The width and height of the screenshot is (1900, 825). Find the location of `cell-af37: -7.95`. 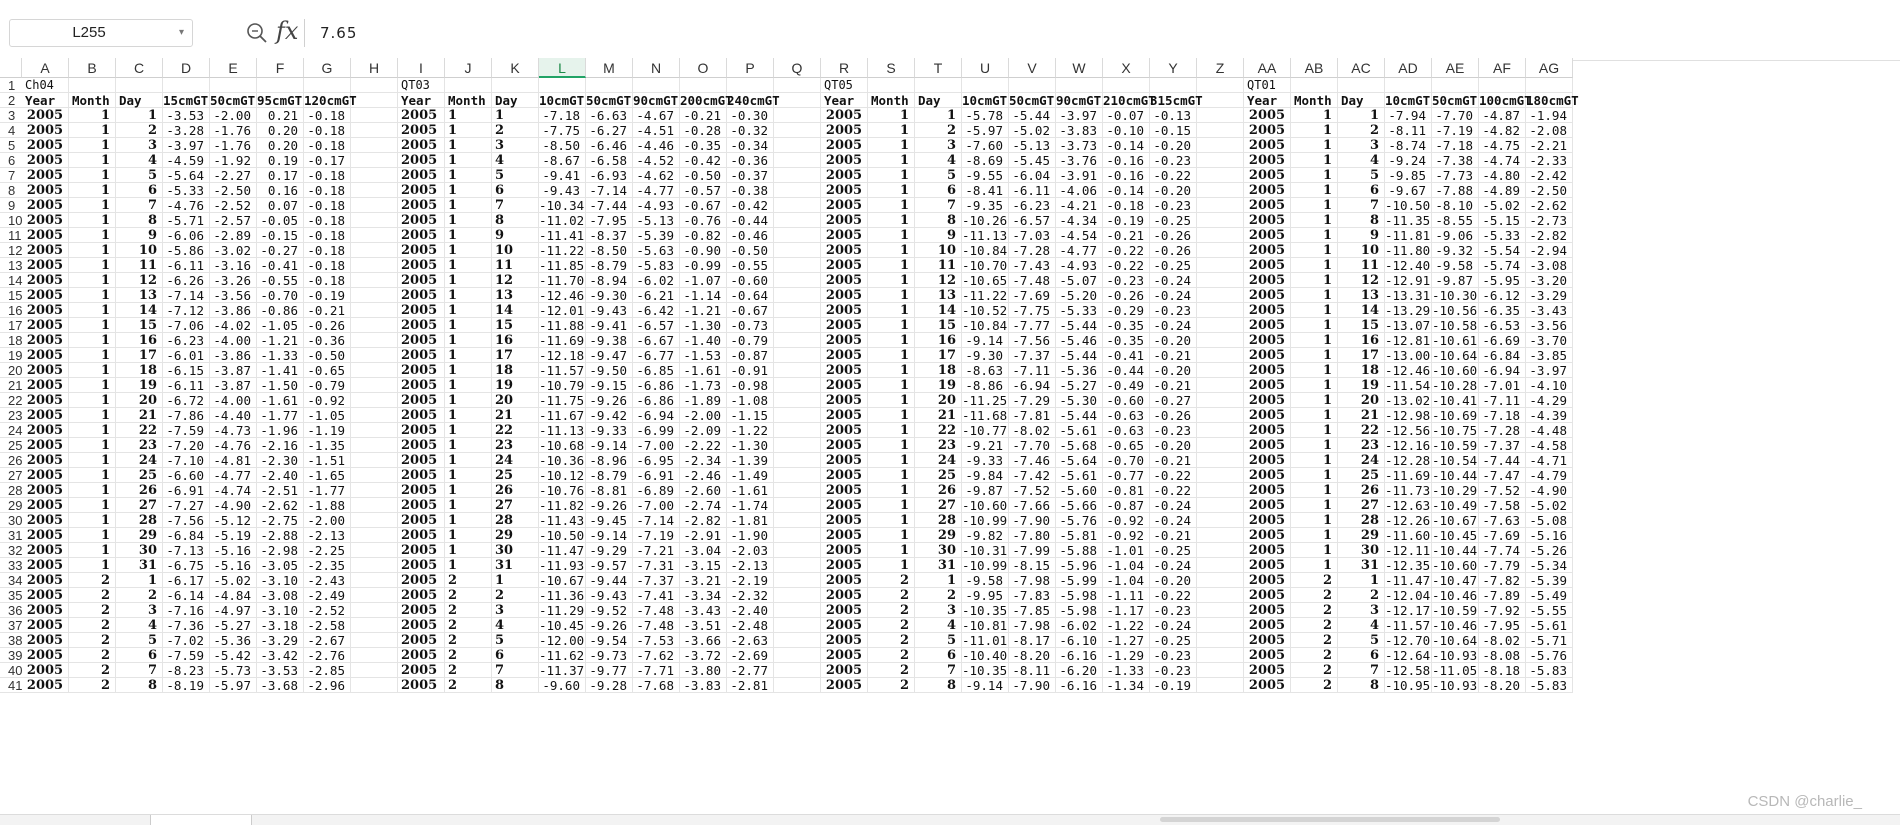

cell-af37: -7.95 is located at coordinates (1502, 625).